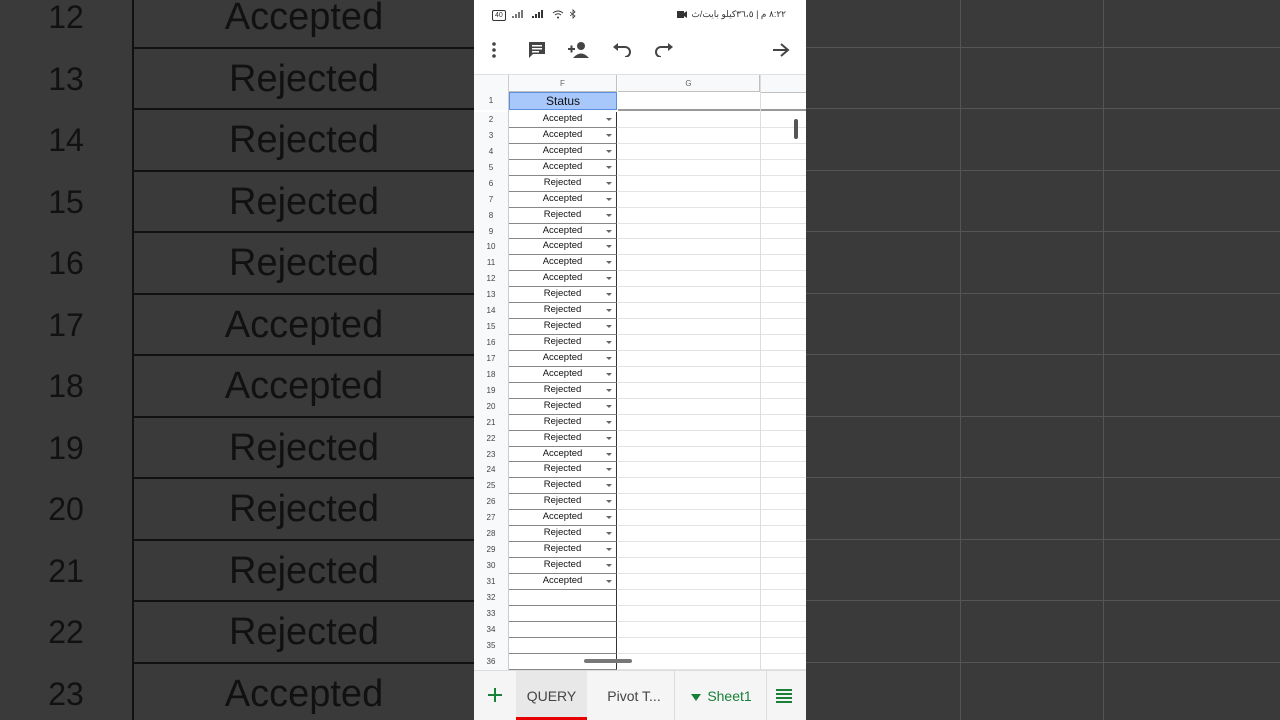  I want to click on row-header: 28, so click(491, 534).